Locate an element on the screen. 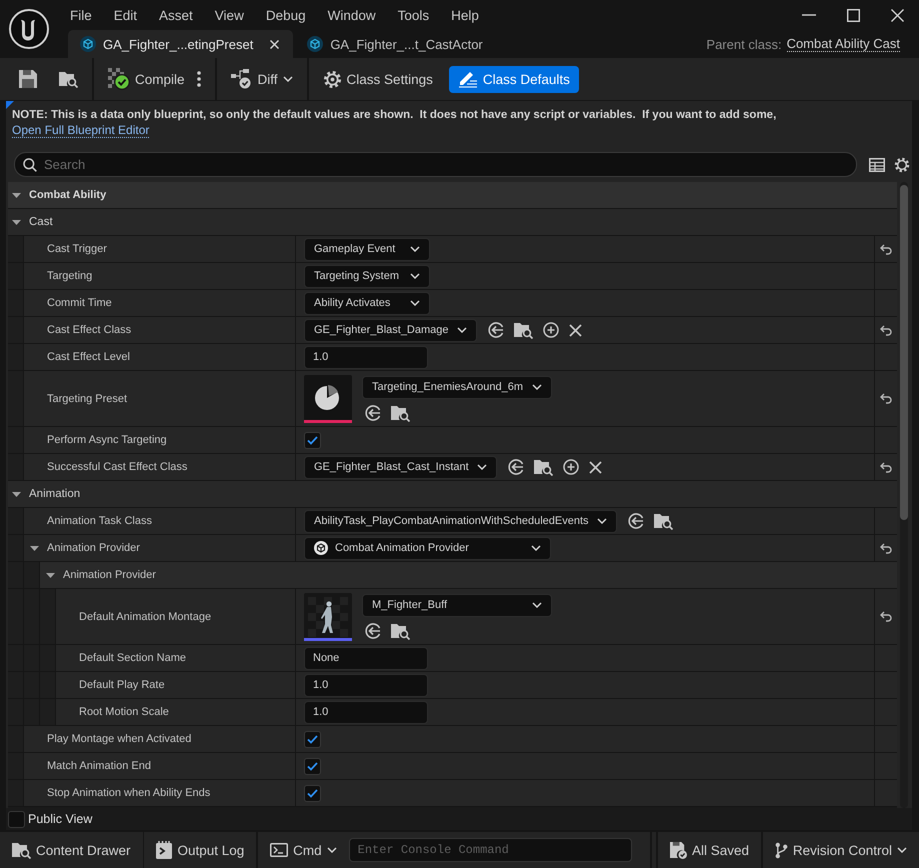  menu-item: Window is located at coordinates (351, 15).